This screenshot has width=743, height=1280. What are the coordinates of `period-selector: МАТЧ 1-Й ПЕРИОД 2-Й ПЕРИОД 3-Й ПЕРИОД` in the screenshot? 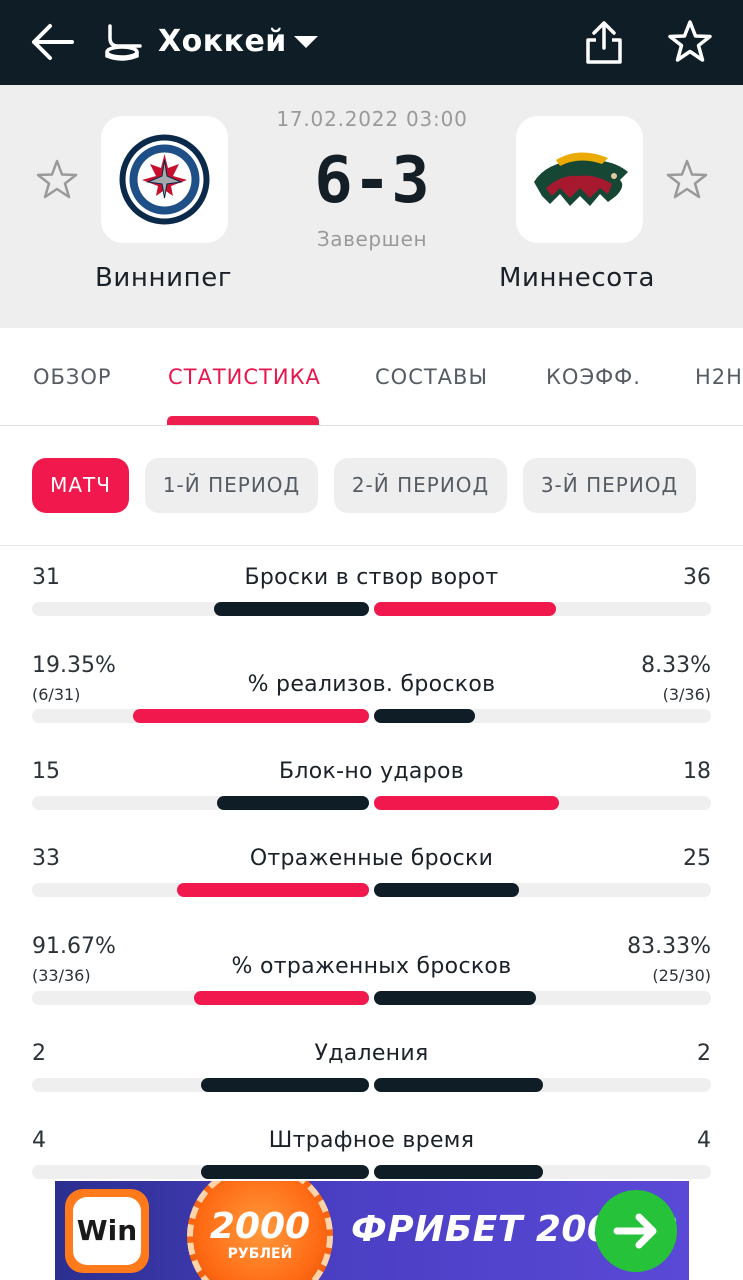 It's located at (371, 486).